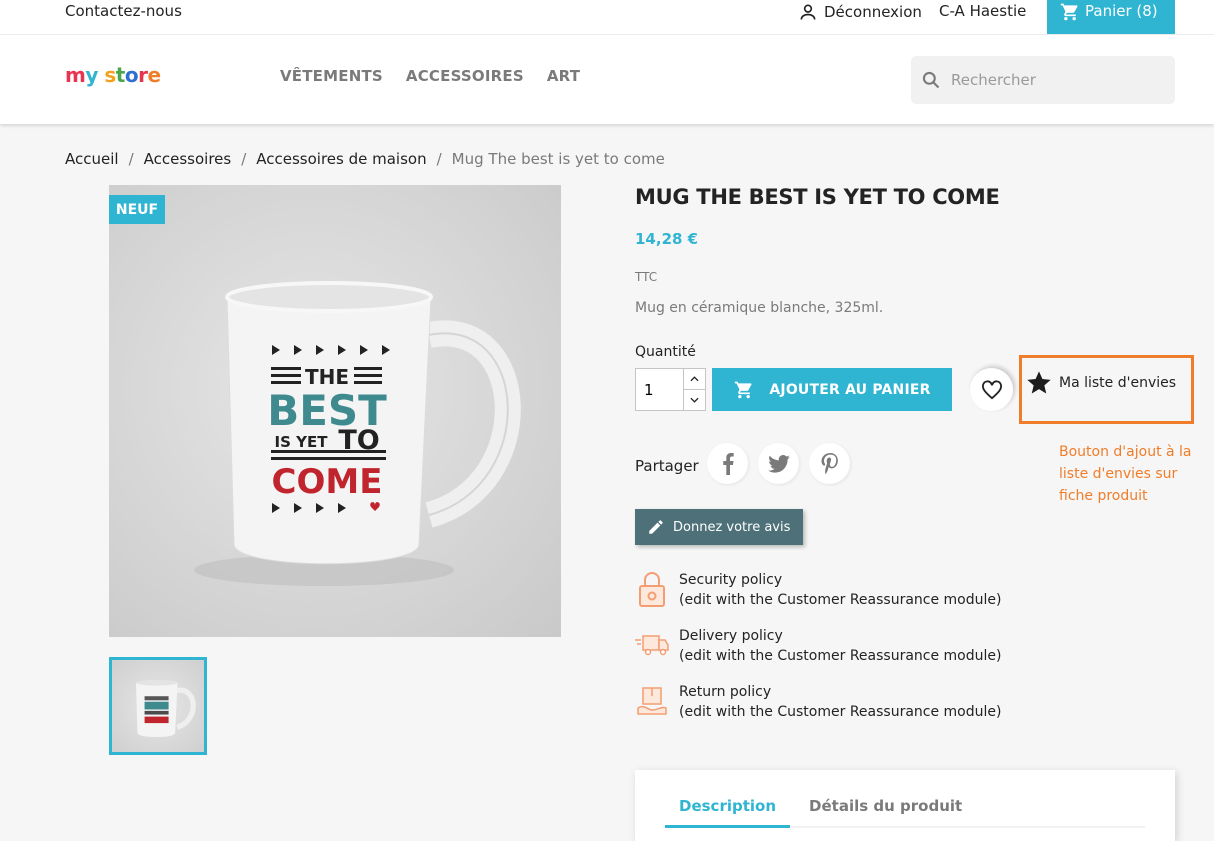 This screenshot has height=841, width=1214. I want to click on nav-item-vetements: VÊTEMENTS, so click(331, 76).